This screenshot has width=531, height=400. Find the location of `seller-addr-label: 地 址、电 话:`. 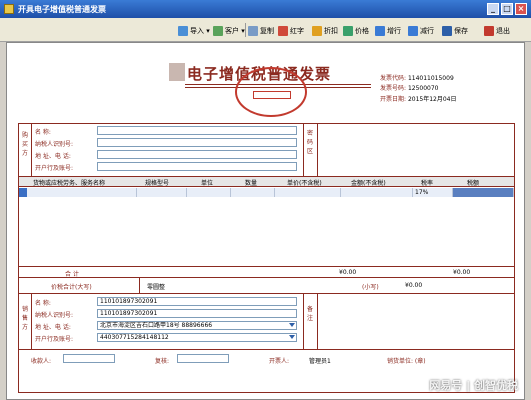

seller-addr-label: 地 址、电 话: is located at coordinates (53, 327).